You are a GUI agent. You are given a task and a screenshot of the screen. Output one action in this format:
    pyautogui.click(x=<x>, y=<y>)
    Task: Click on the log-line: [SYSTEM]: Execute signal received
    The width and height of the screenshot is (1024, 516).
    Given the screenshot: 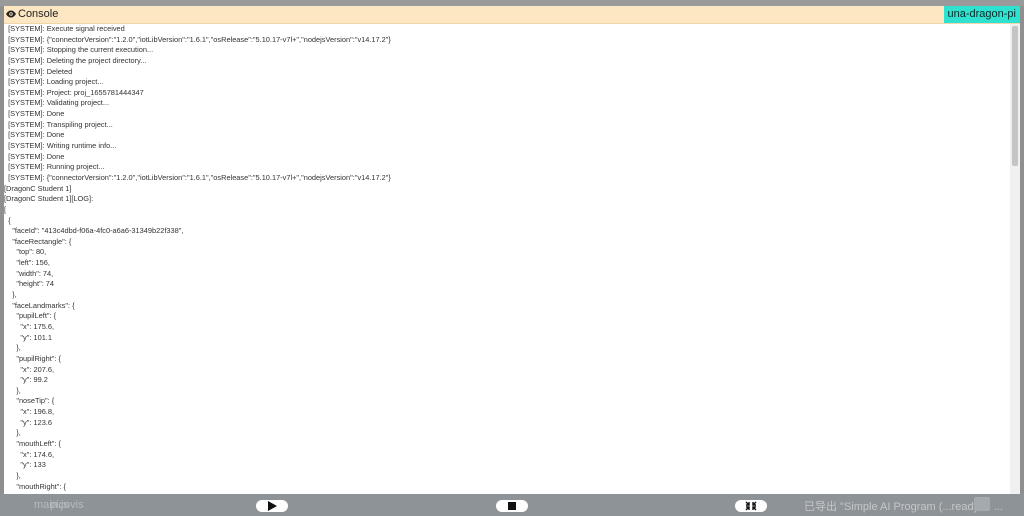 What is the action you would take?
    pyautogui.click(x=64, y=28)
    